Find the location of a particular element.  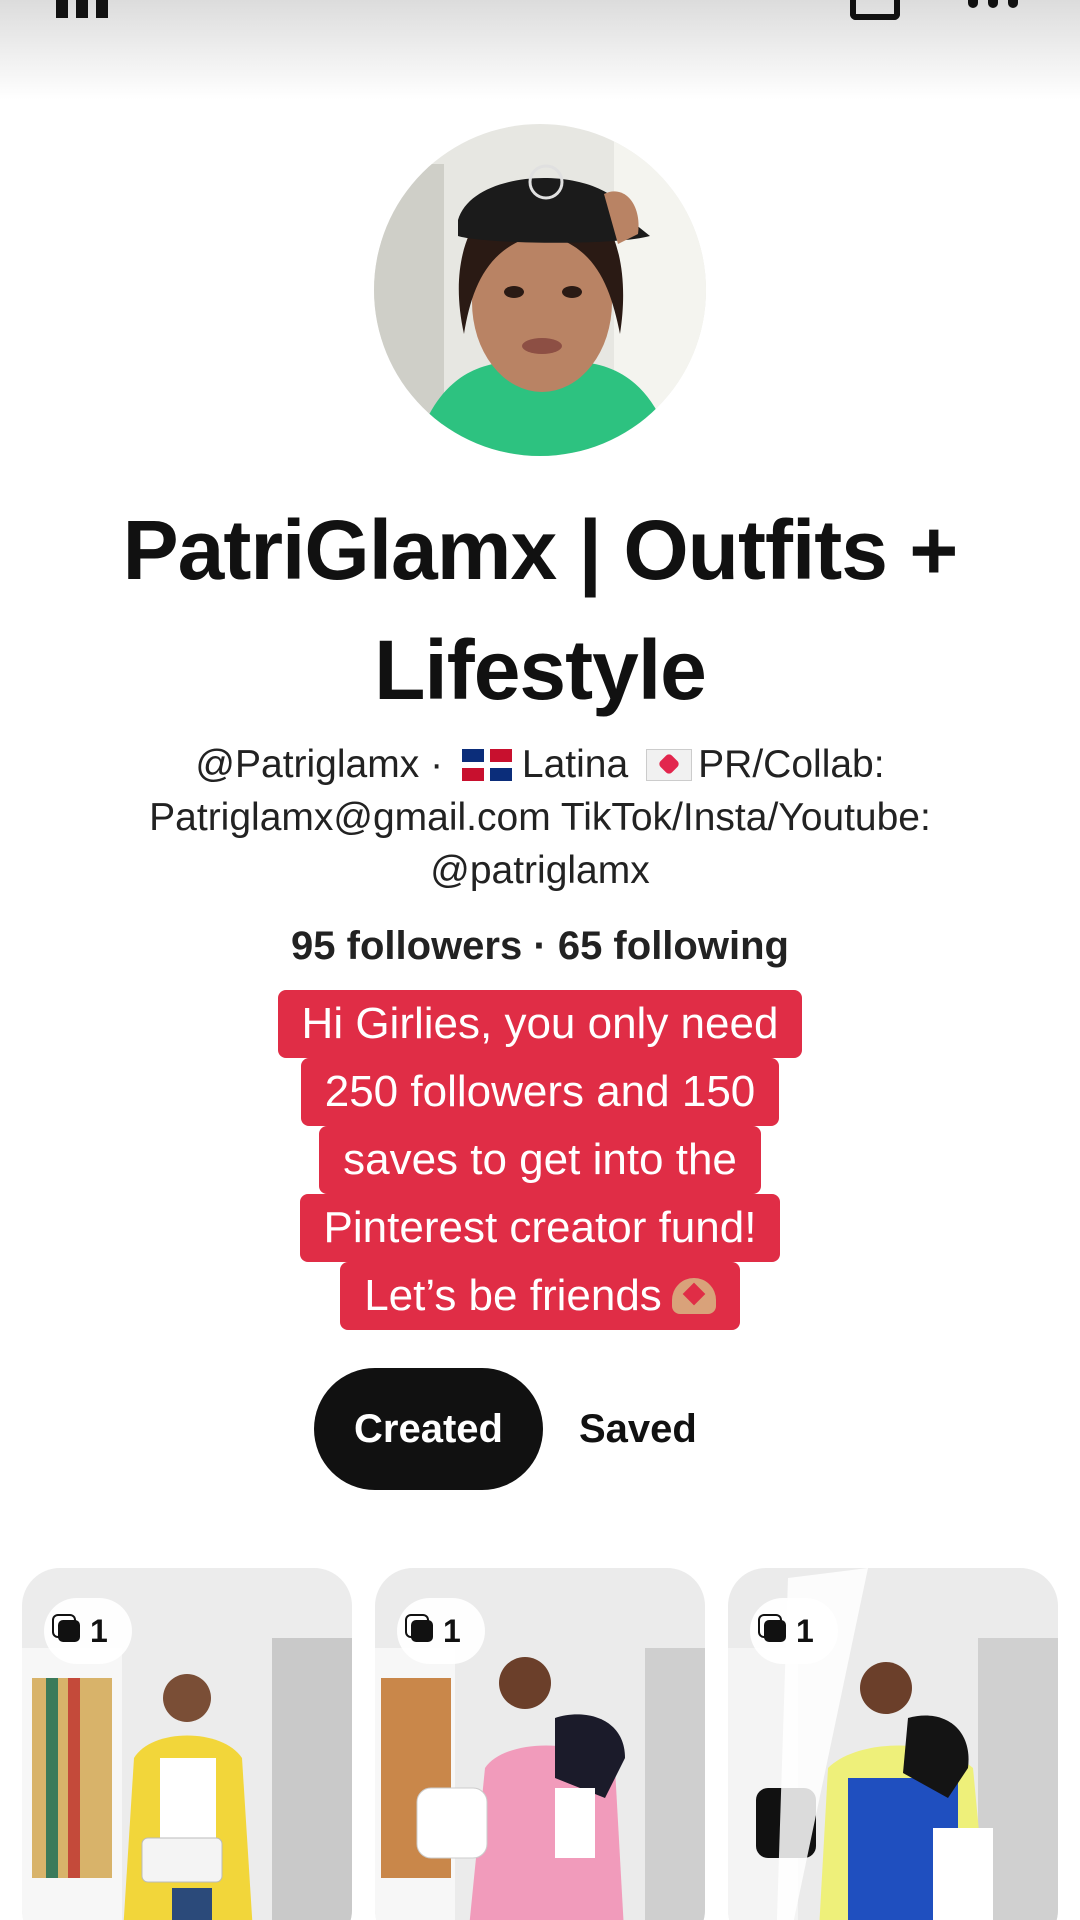

avatar is located at coordinates (540, 290).